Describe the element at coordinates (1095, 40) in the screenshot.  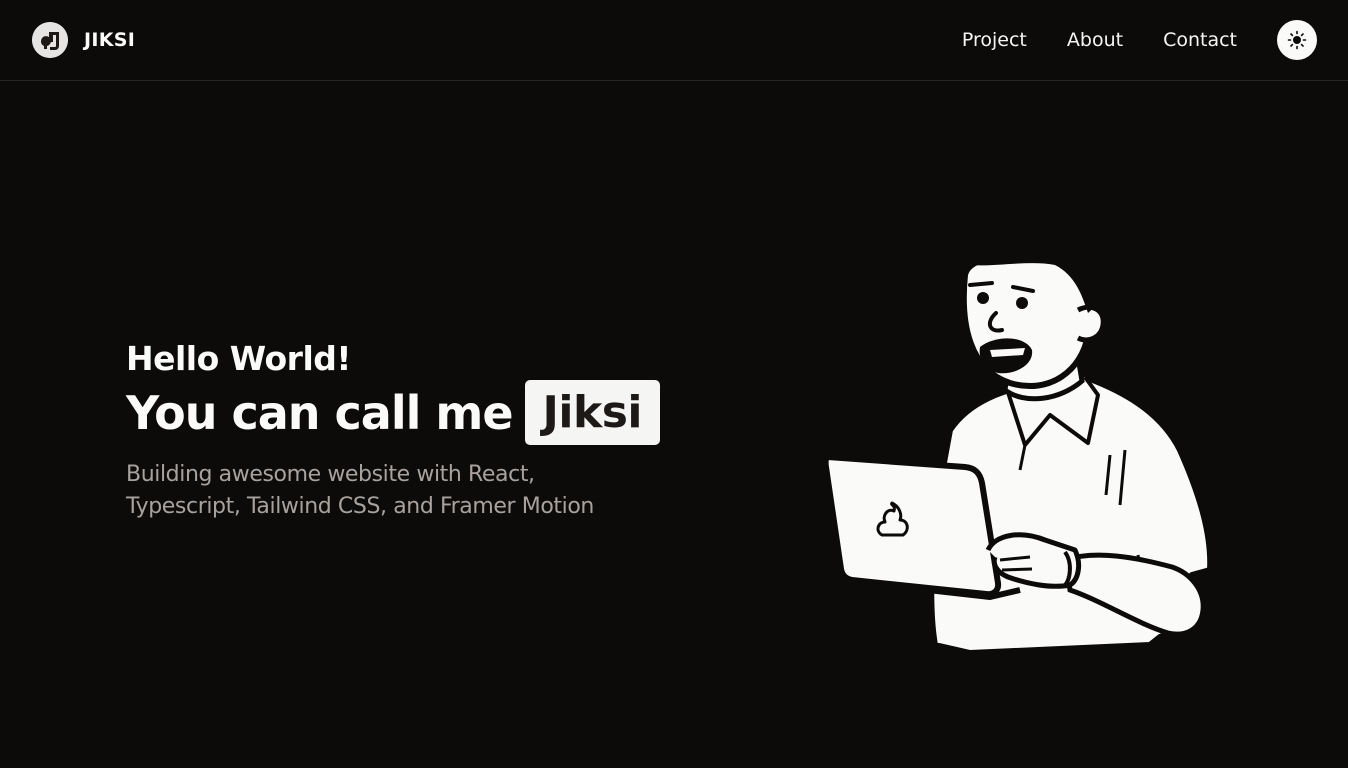
I see `nav-link-about: About` at that location.